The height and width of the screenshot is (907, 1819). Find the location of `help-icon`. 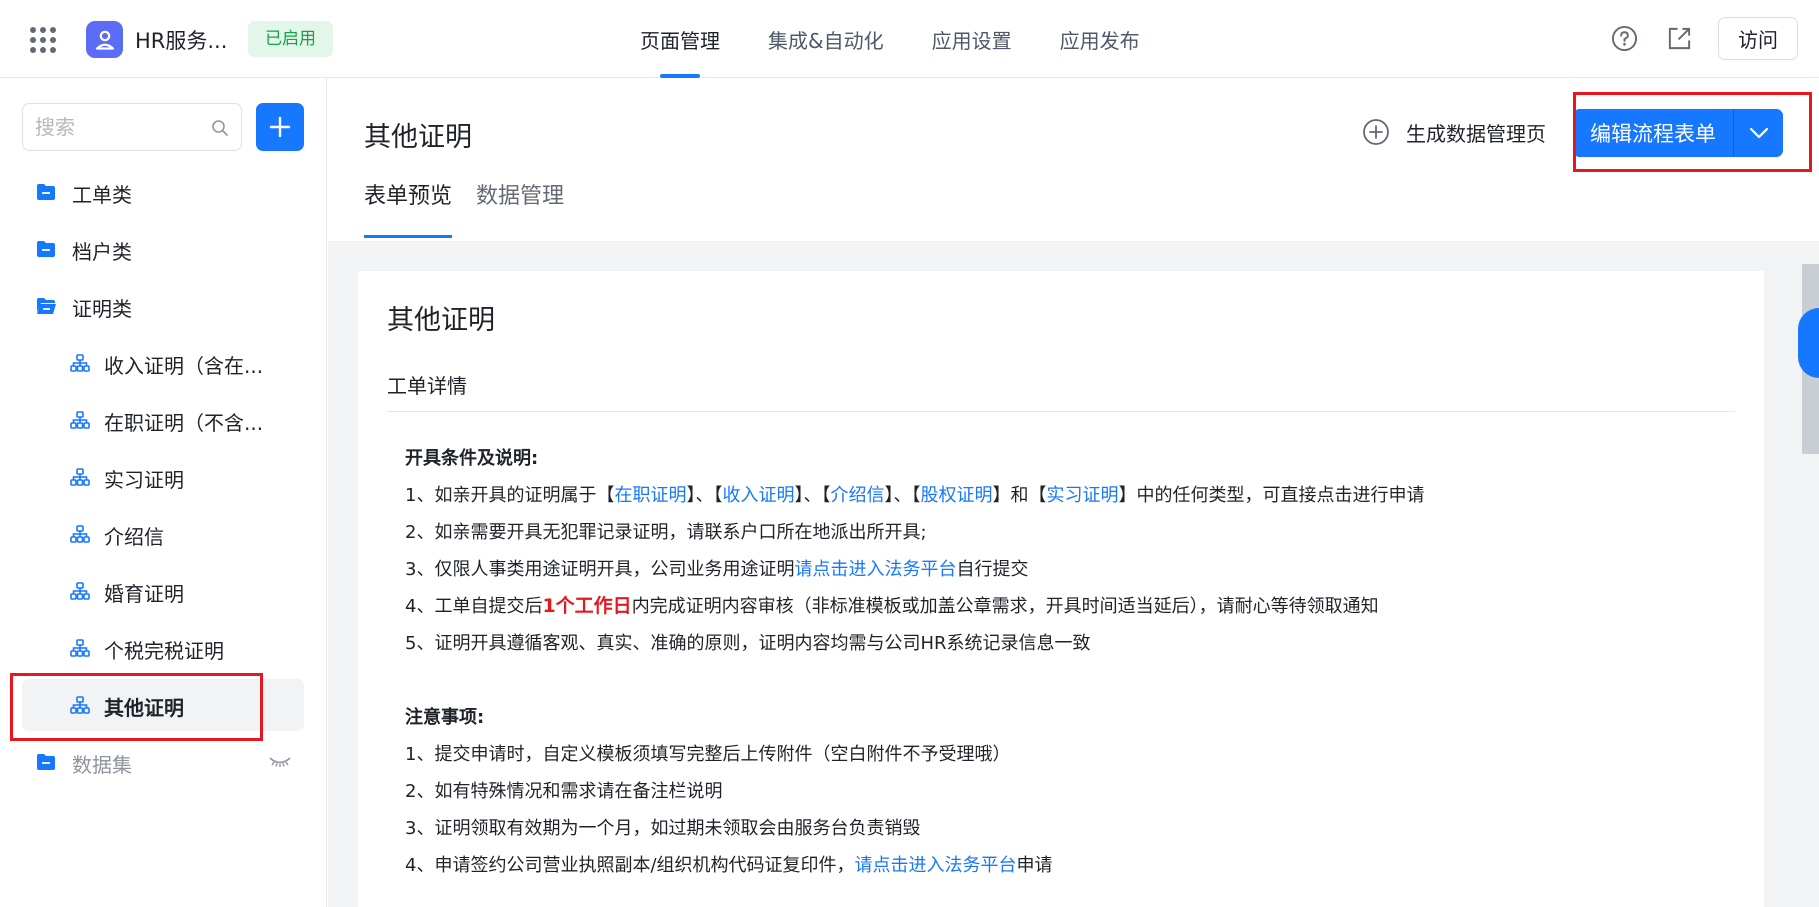

help-icon is located at coordinates (1624, 38).